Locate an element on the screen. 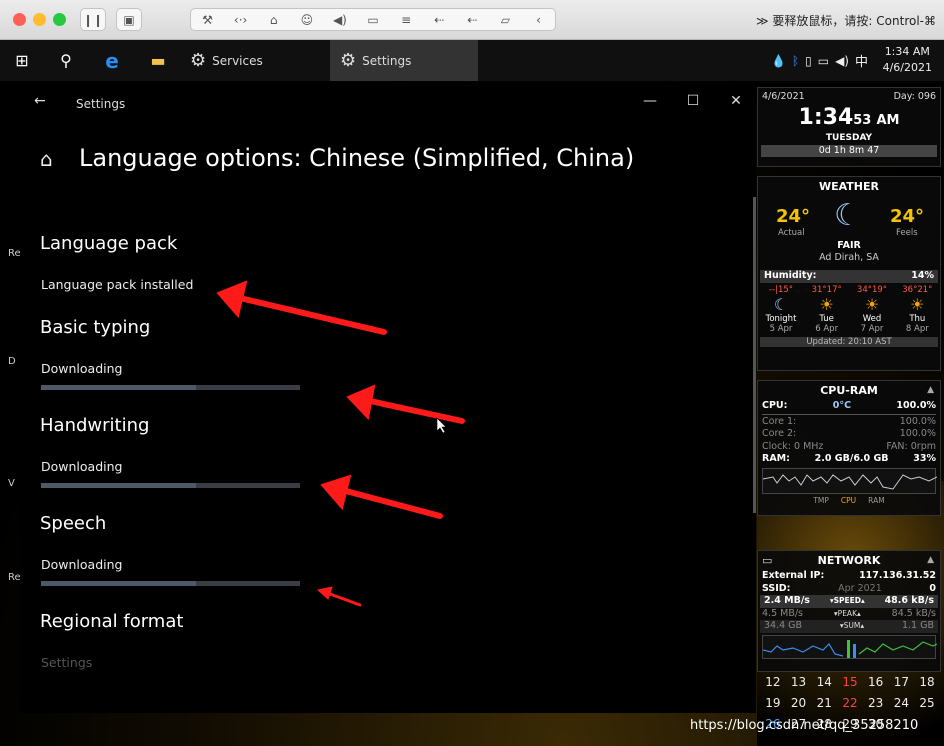 The width and height of the screenshot is (944, 746). calendar-day: 19 is located at coordinates (773, 703).